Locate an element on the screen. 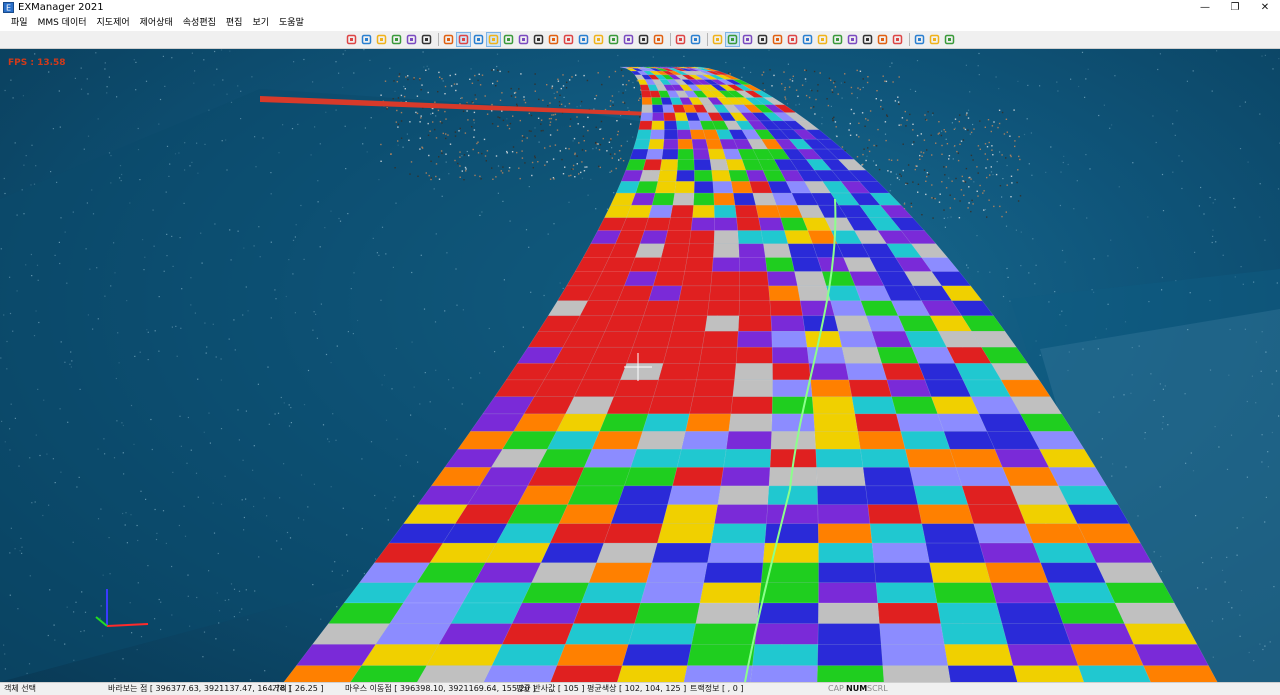 Image resolution: width=1280 pixels, height=695 pixels. marker-red-icon is located at coordinates (837, 39).